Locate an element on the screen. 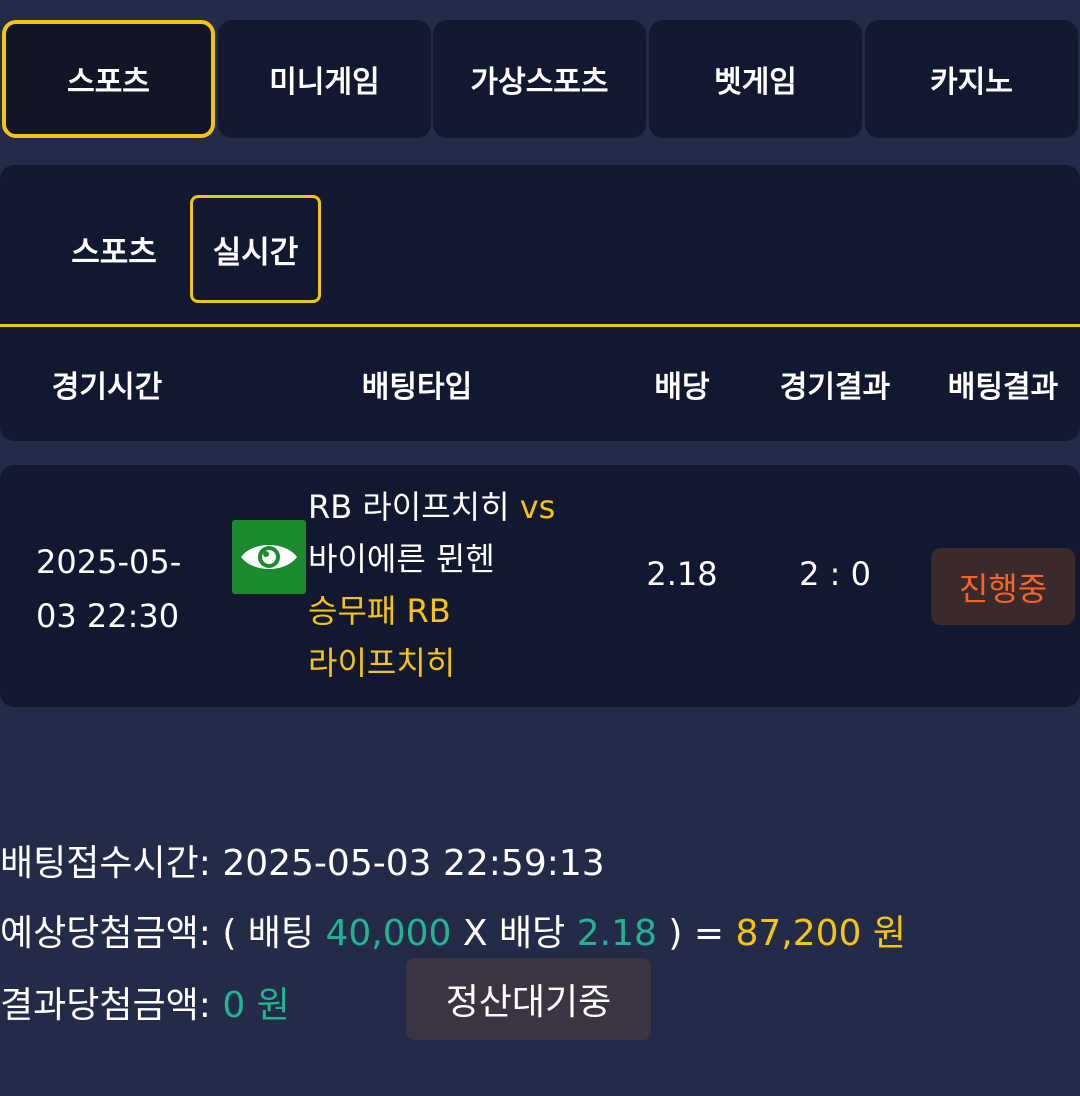 This screenshot has width=1080, height=1096. tab-label: 스포츠 is located at coordinates (108, 82).